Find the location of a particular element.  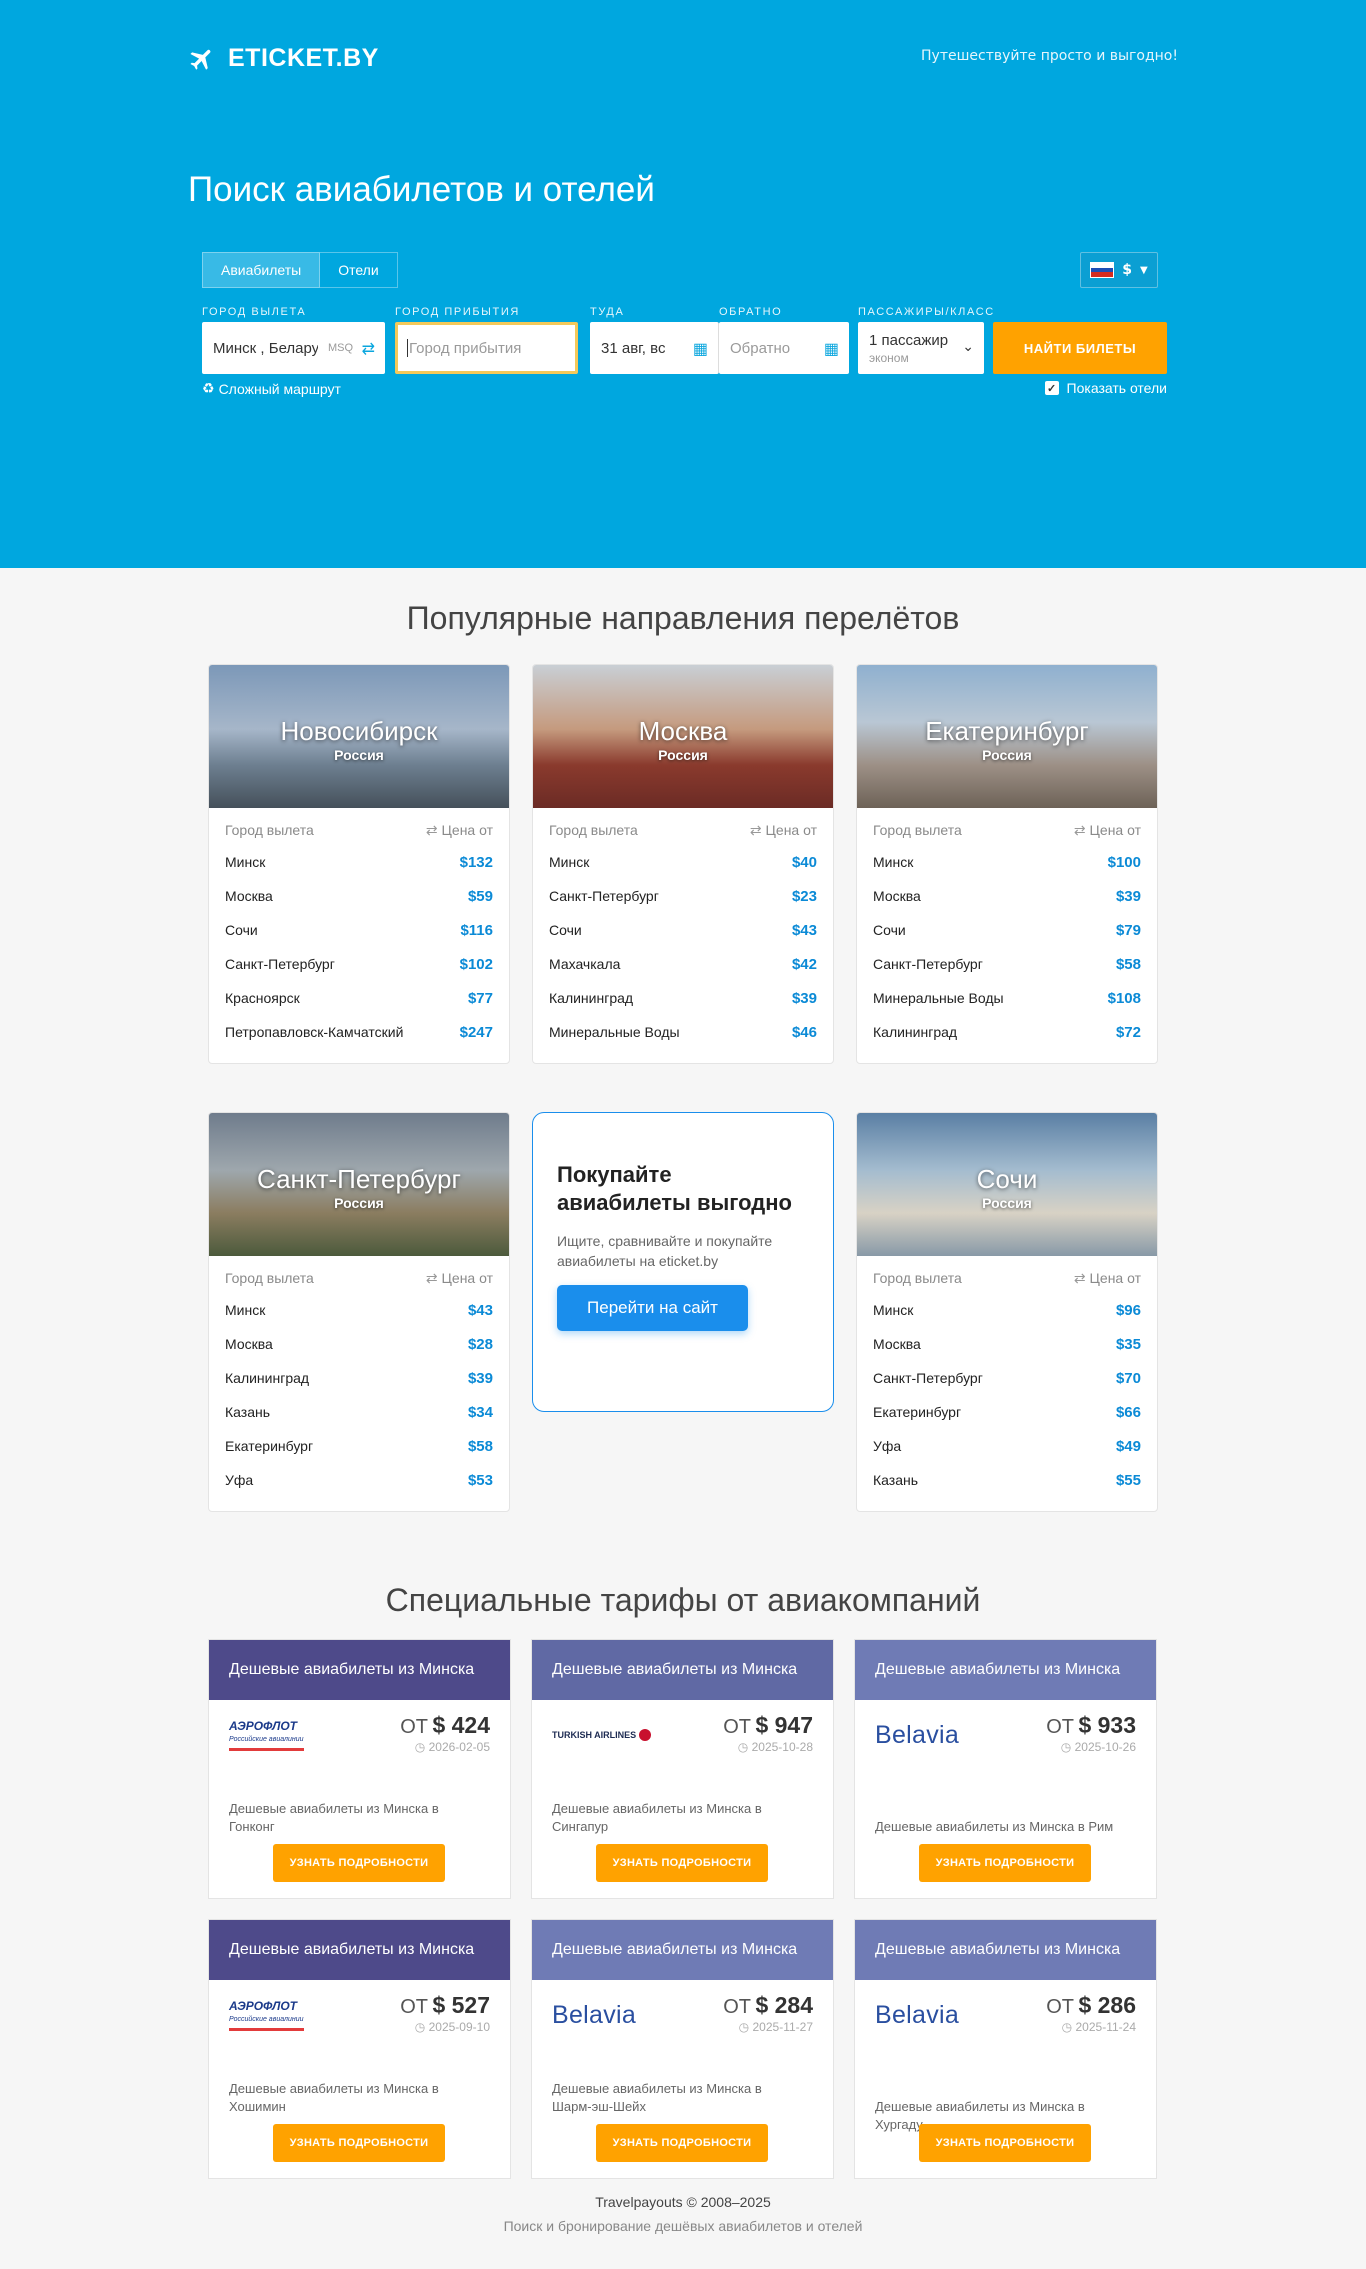

route-price: $34 is located at coordinates (480, 1412).